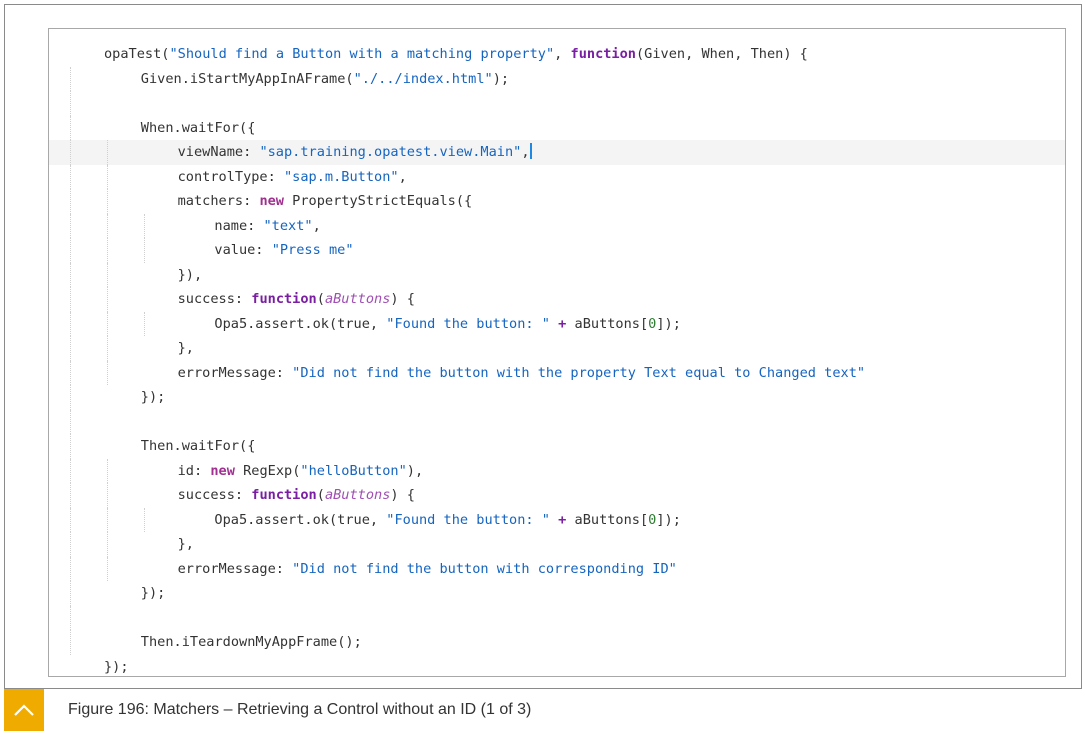 The height and width of the screenshot is (734, 1085). I want to click on code-token: );, so click(501, 78).